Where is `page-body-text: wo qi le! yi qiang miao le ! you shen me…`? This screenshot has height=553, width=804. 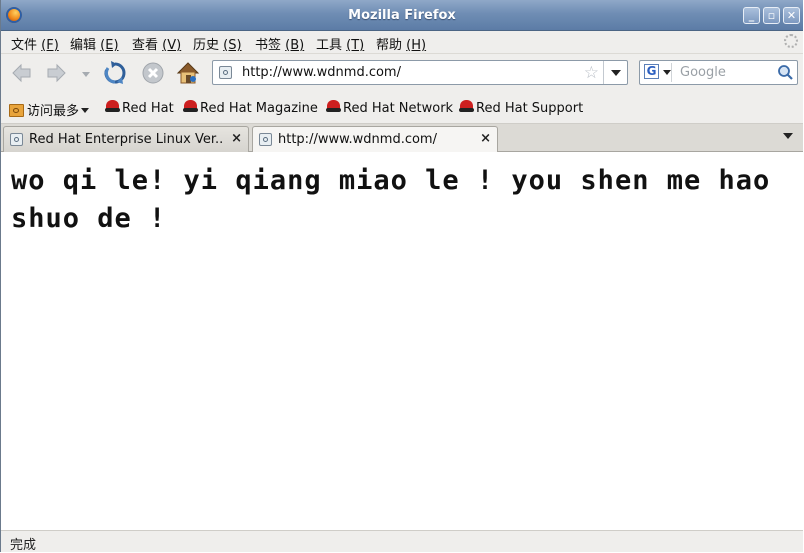
page-body-text: wo qi le! yi qiang miao le ! you shen me… is located at coordinates (391, 199).